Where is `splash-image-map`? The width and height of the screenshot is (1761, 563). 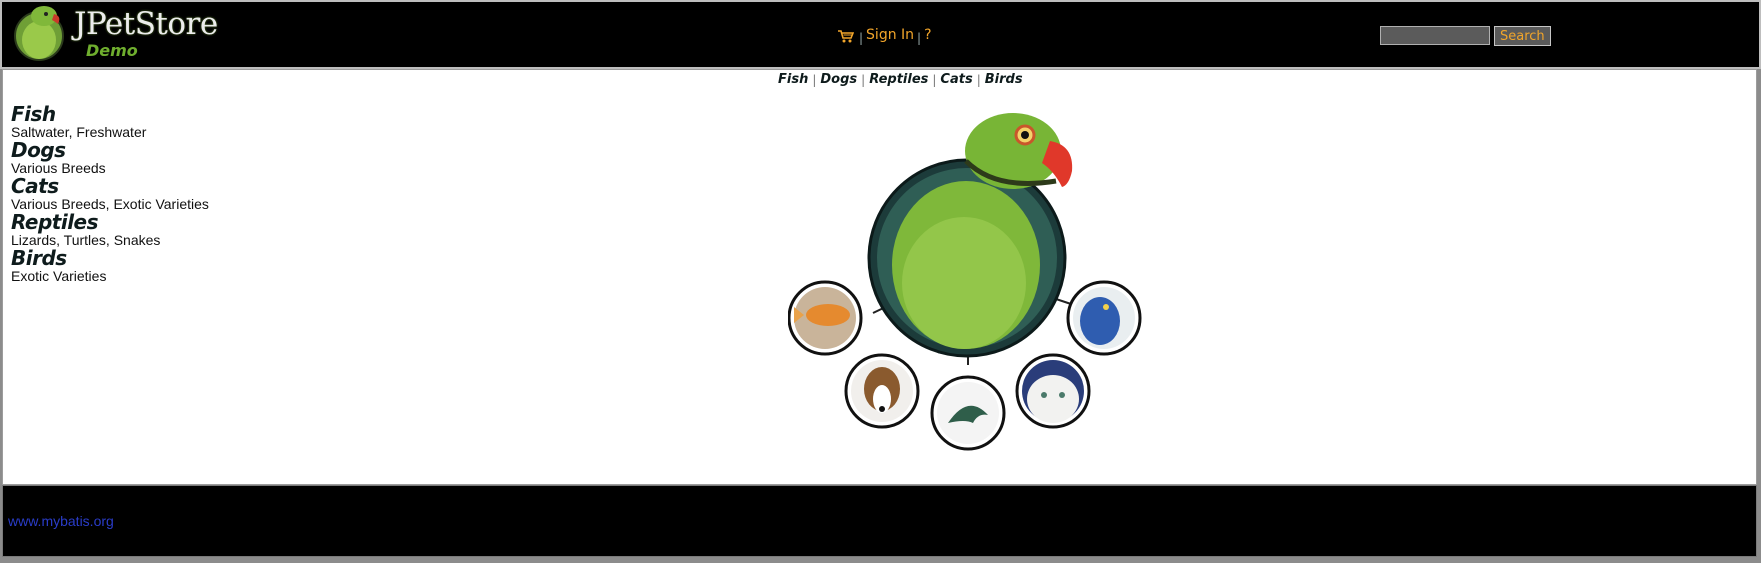
splash-image-map is located at coordinates (965, 282).